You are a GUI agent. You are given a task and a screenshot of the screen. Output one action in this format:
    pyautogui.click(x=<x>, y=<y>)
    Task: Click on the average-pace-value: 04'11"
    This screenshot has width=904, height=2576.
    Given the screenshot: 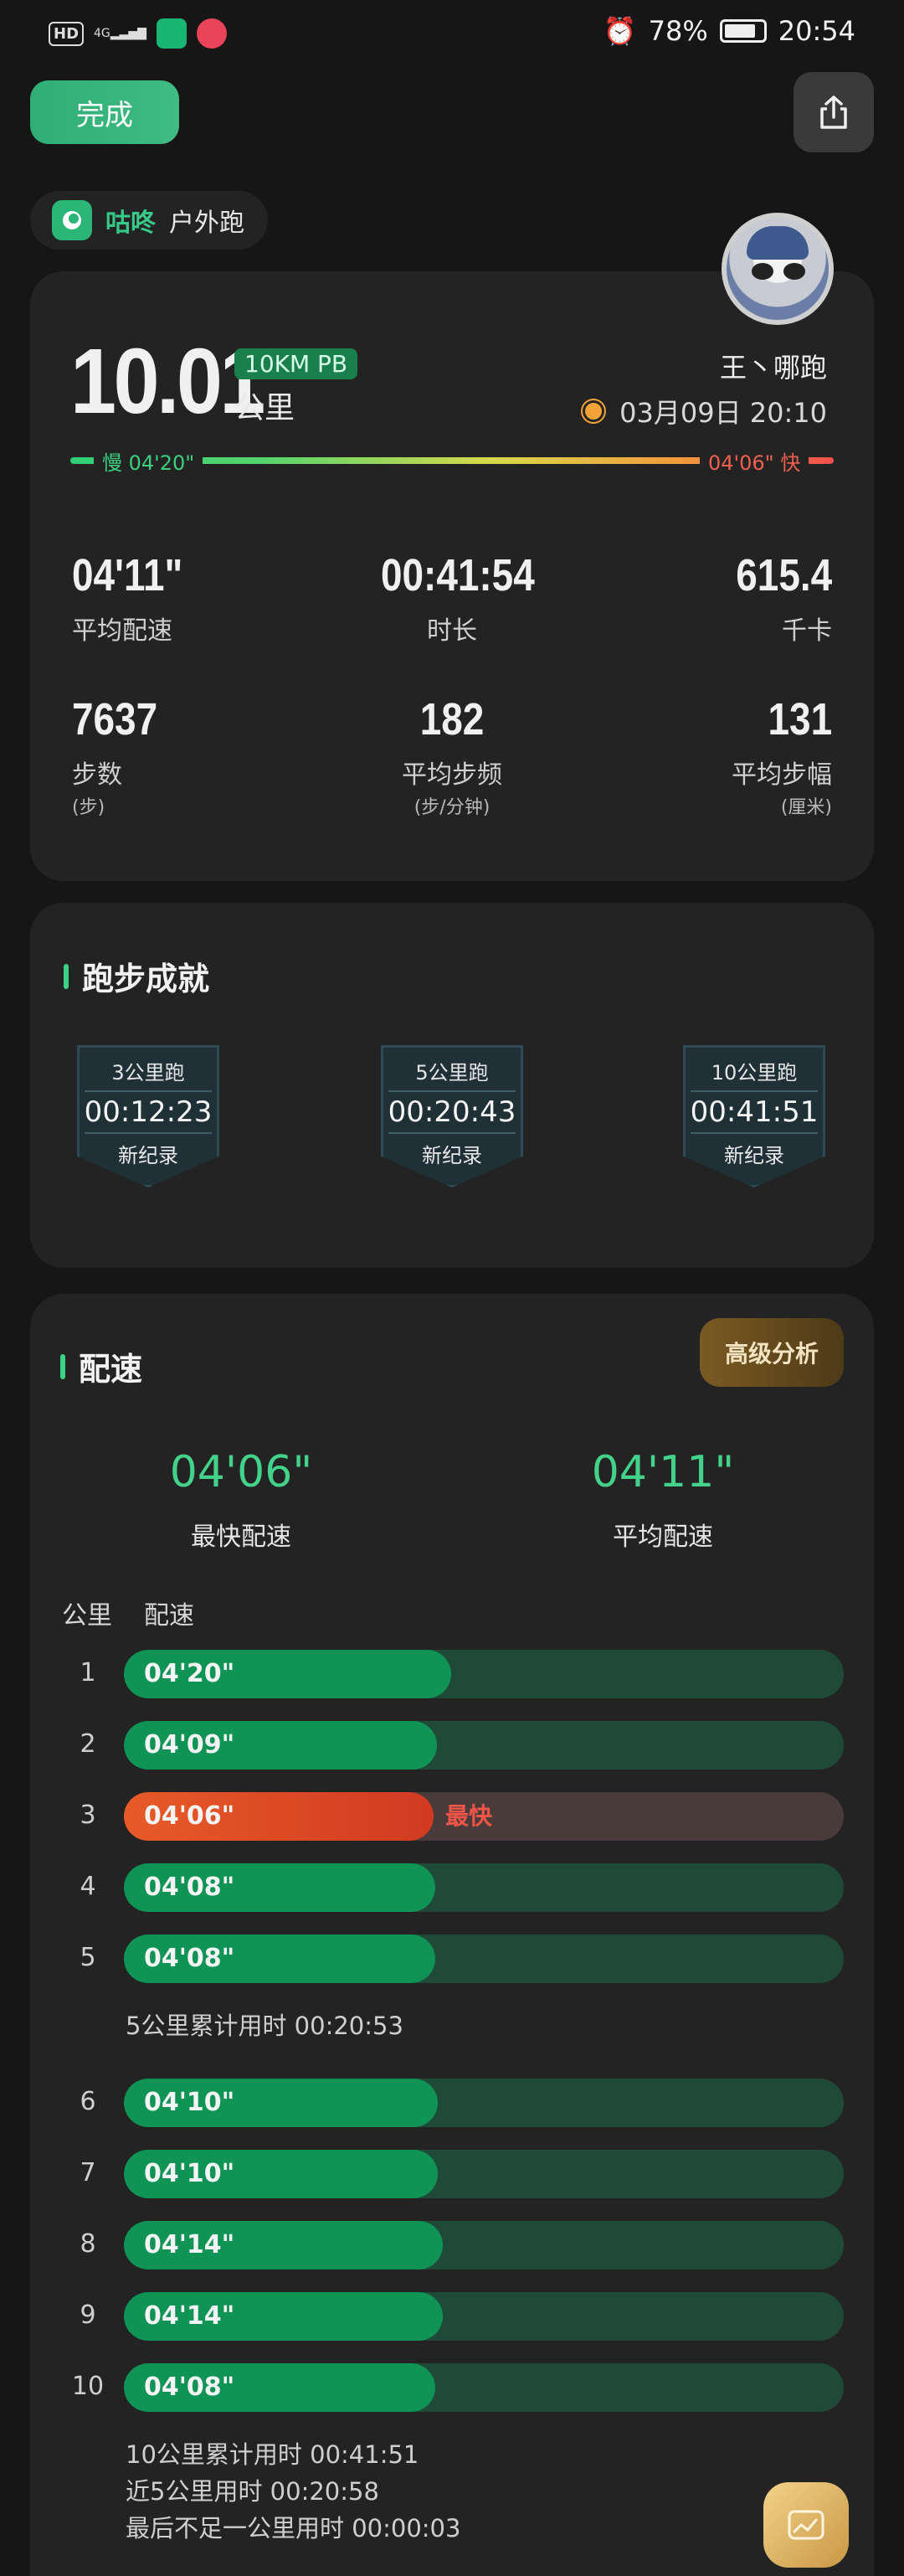 What is the action you would take?
    pyautogui.click(x=663, y=1472)
    